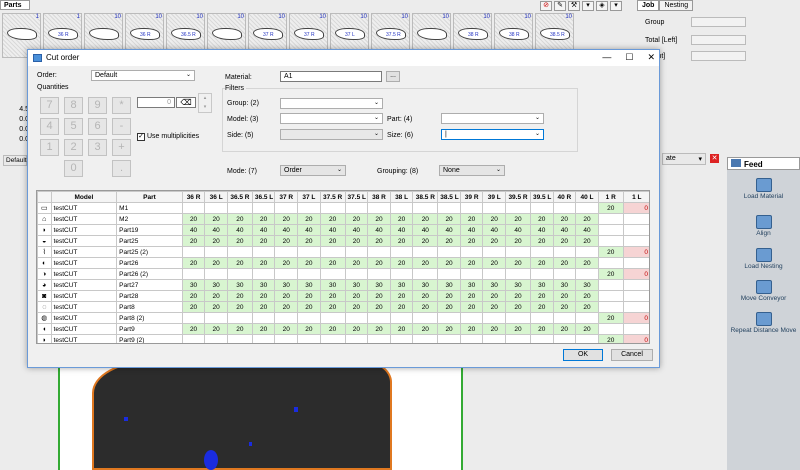 Image resolution: width=800 pixels, height=470 pixels. I want to click on qty-1r-cell, so click(610, 230).